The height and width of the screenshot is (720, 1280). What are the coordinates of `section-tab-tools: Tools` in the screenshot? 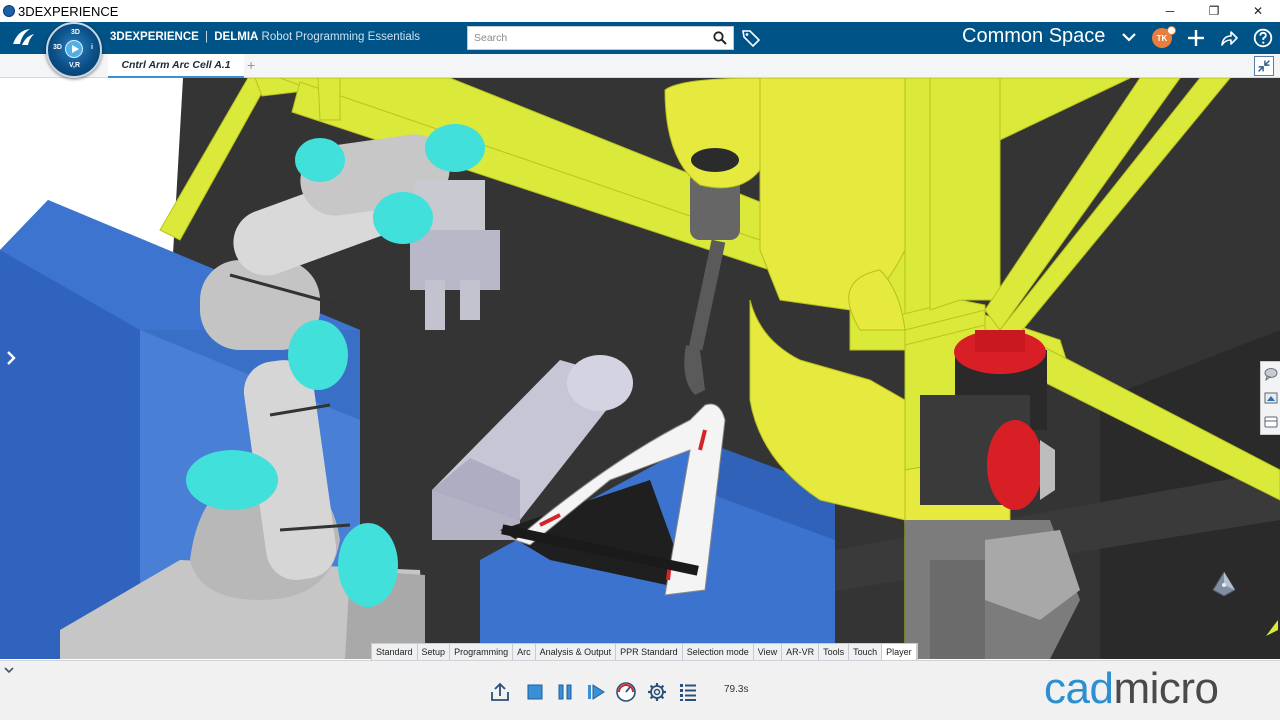 It's located at (834, 652).